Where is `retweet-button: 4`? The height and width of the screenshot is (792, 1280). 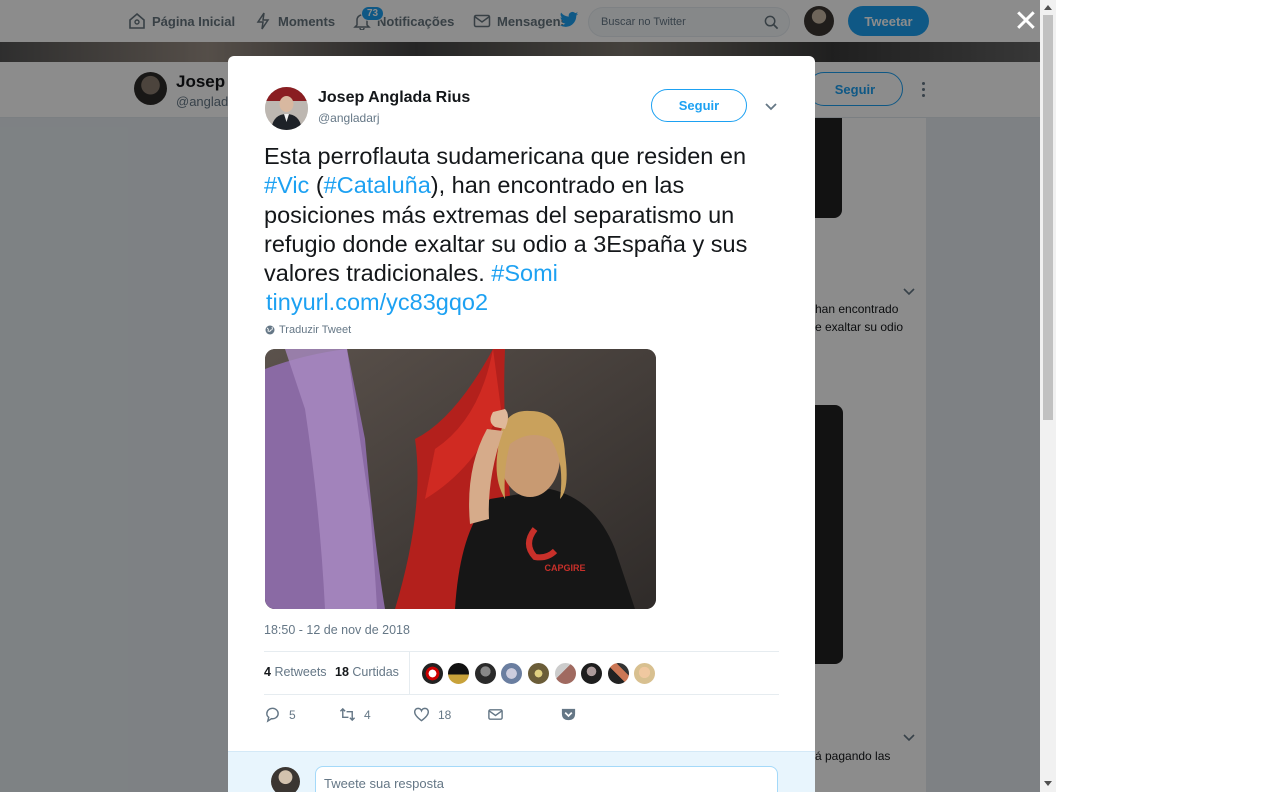
retweet-button: 4 is located at coordinates (355, 714).